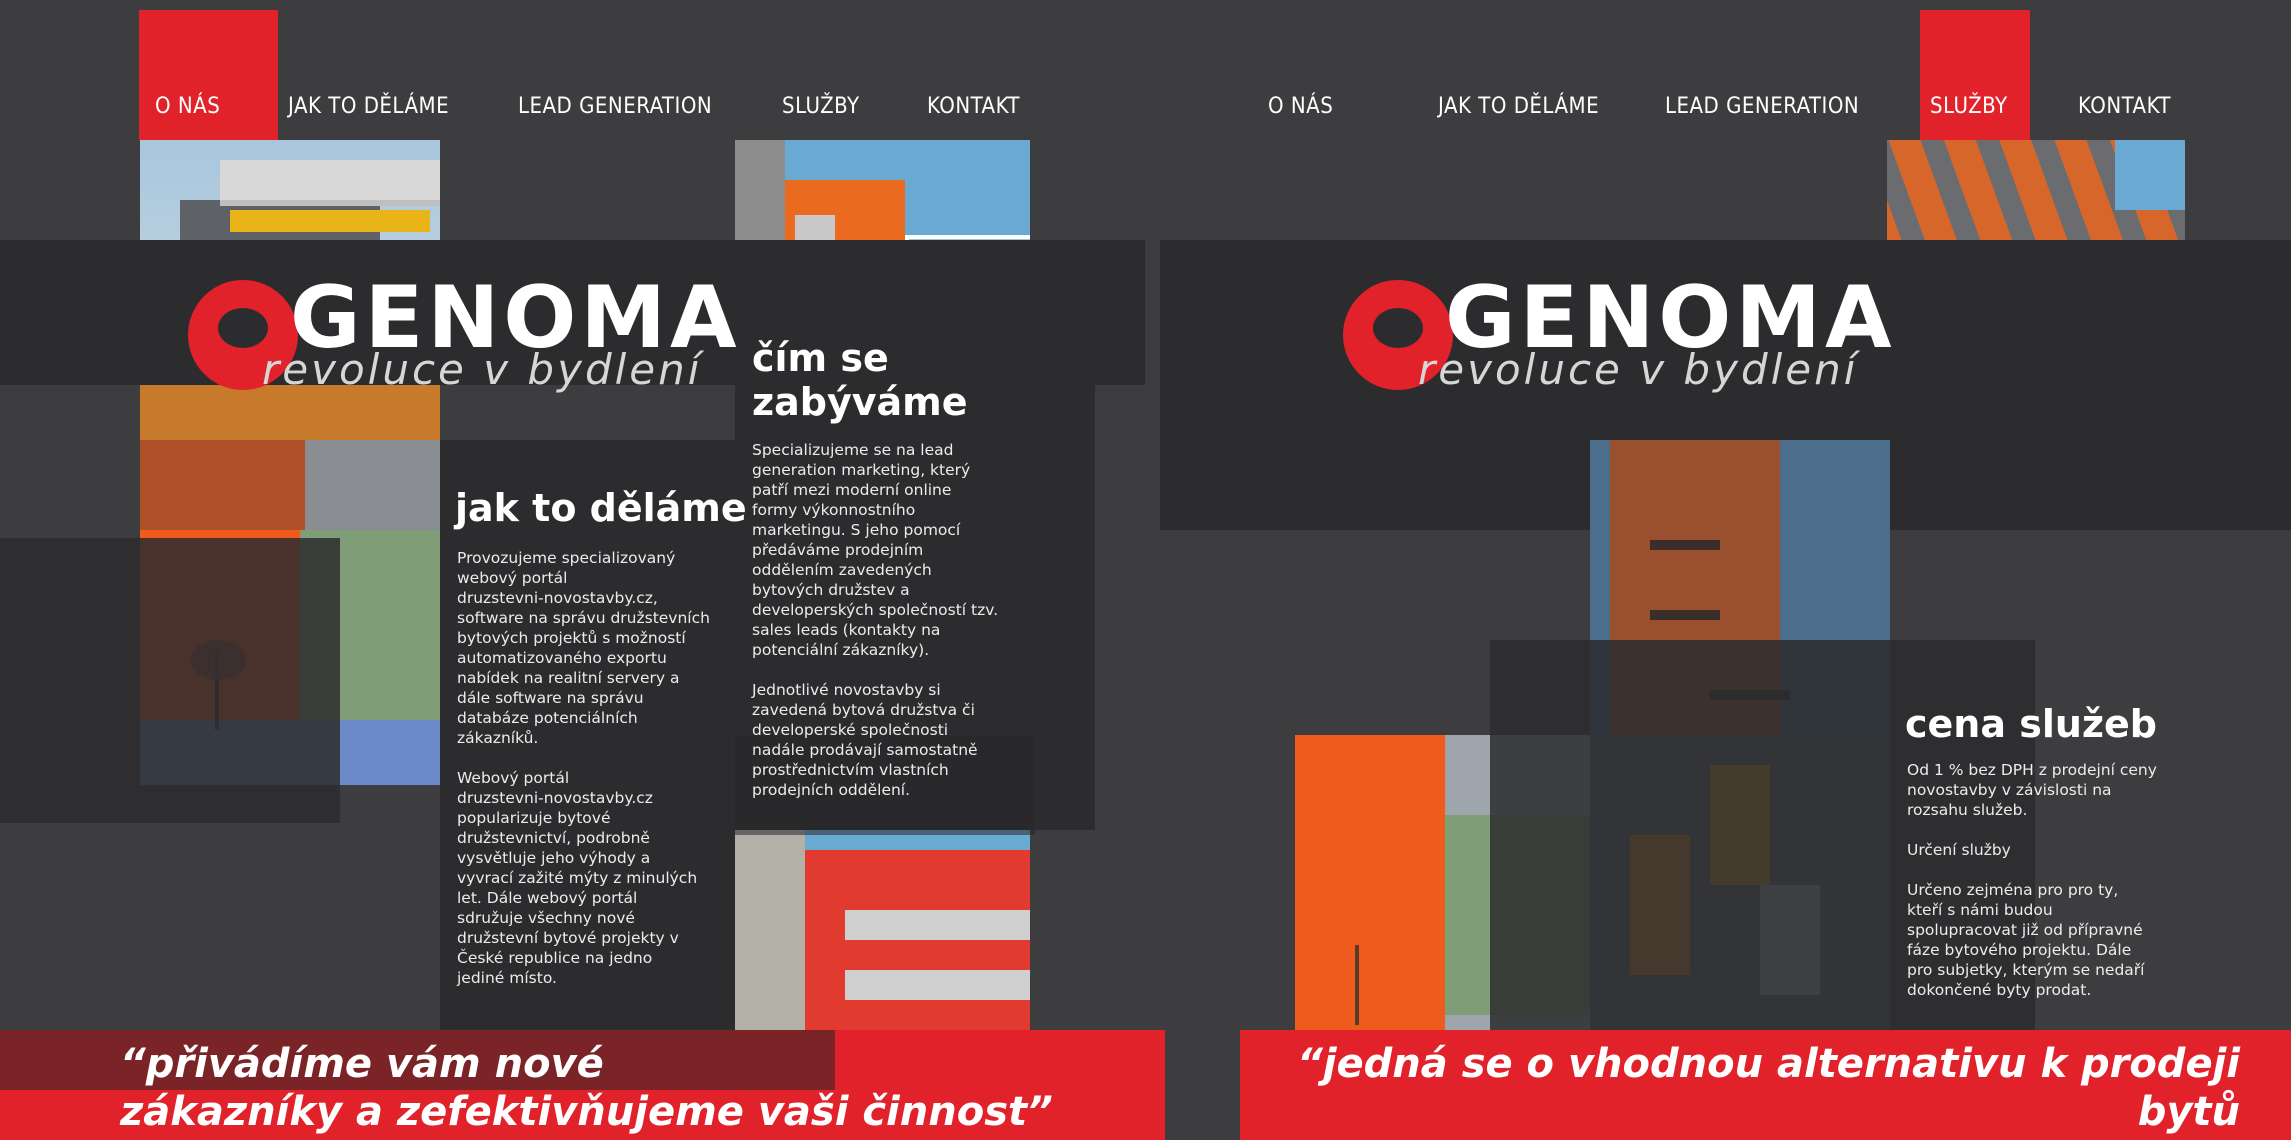 The image size is (2291, 1140). I want to click on nav-item-sluzby-right: SLUŽBY, so click(1969, 106).